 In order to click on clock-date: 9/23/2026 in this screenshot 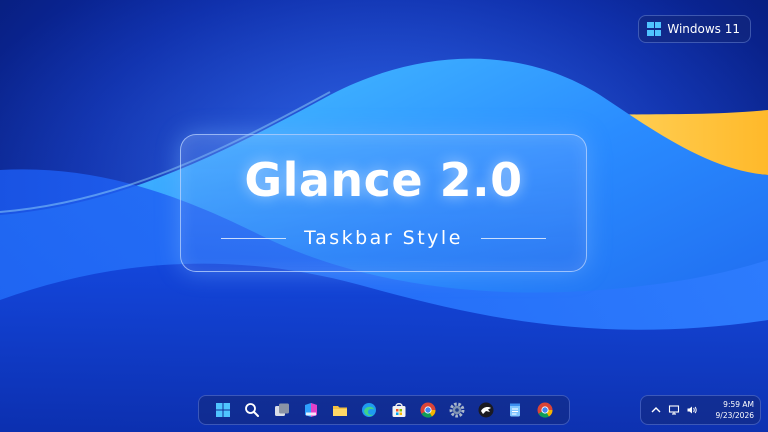, I will do `click(734, 415)`.